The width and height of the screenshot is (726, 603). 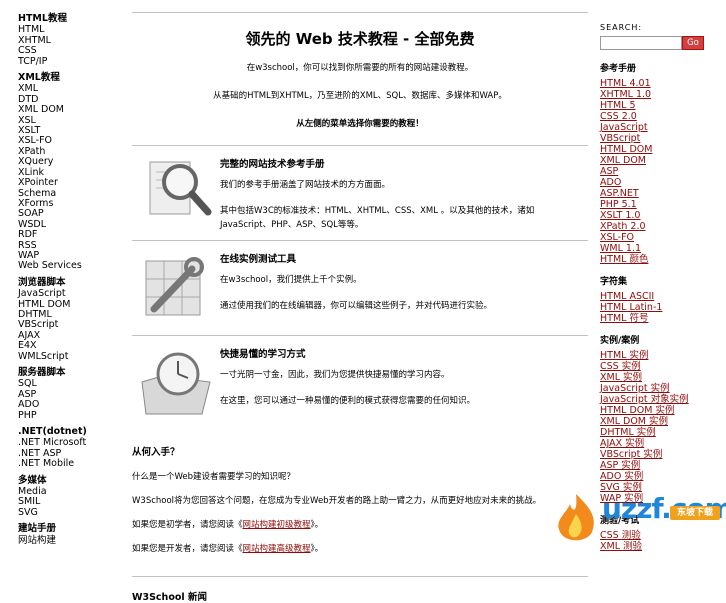 What do you see at coordinates (693, 43) in the screenshot?
I see `search-go-button: Go` at bounding box center [693, 43].